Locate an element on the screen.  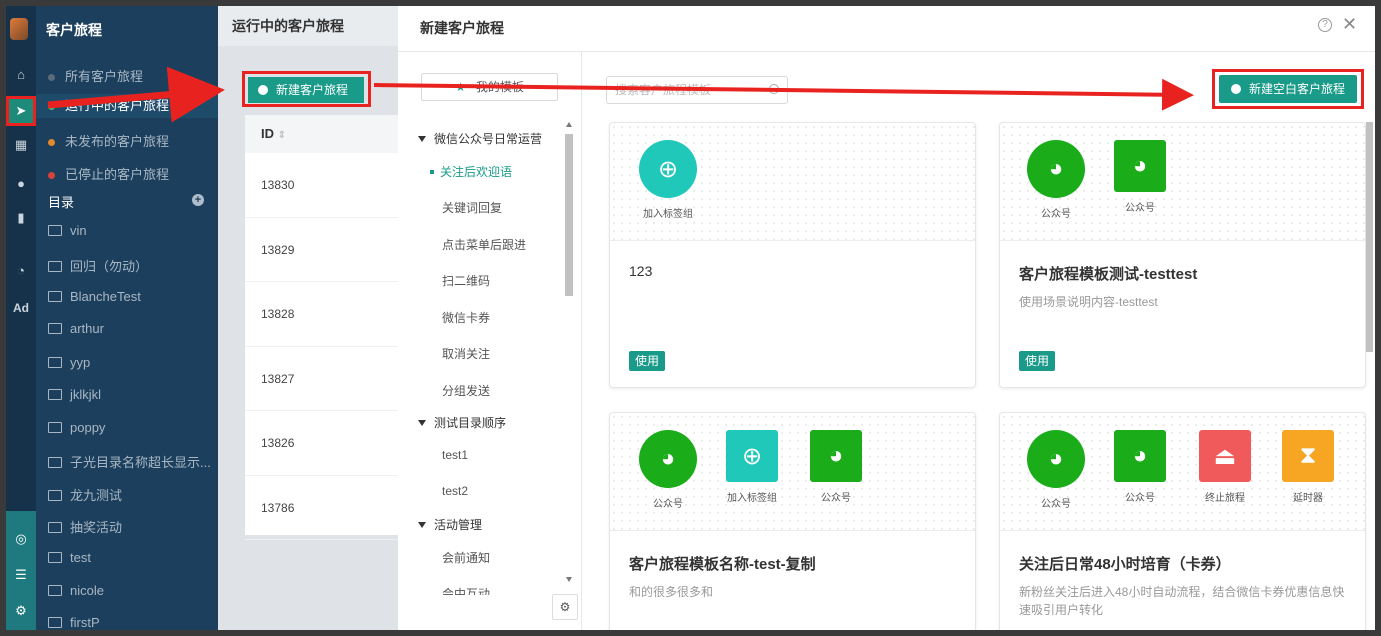
tree-item: 会前通知 is located at coordinates (466, 557).